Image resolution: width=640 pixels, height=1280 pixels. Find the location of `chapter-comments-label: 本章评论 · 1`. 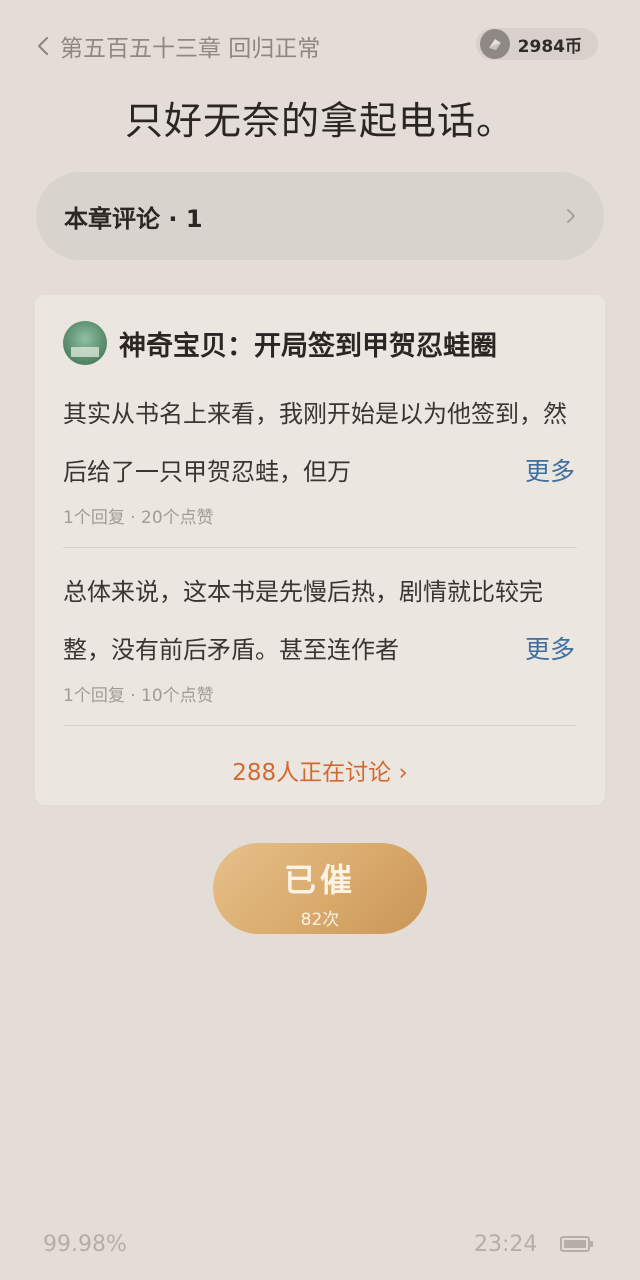

chapter-comments-label: 本章评论 · 1 is located at coordinates (133, 218).